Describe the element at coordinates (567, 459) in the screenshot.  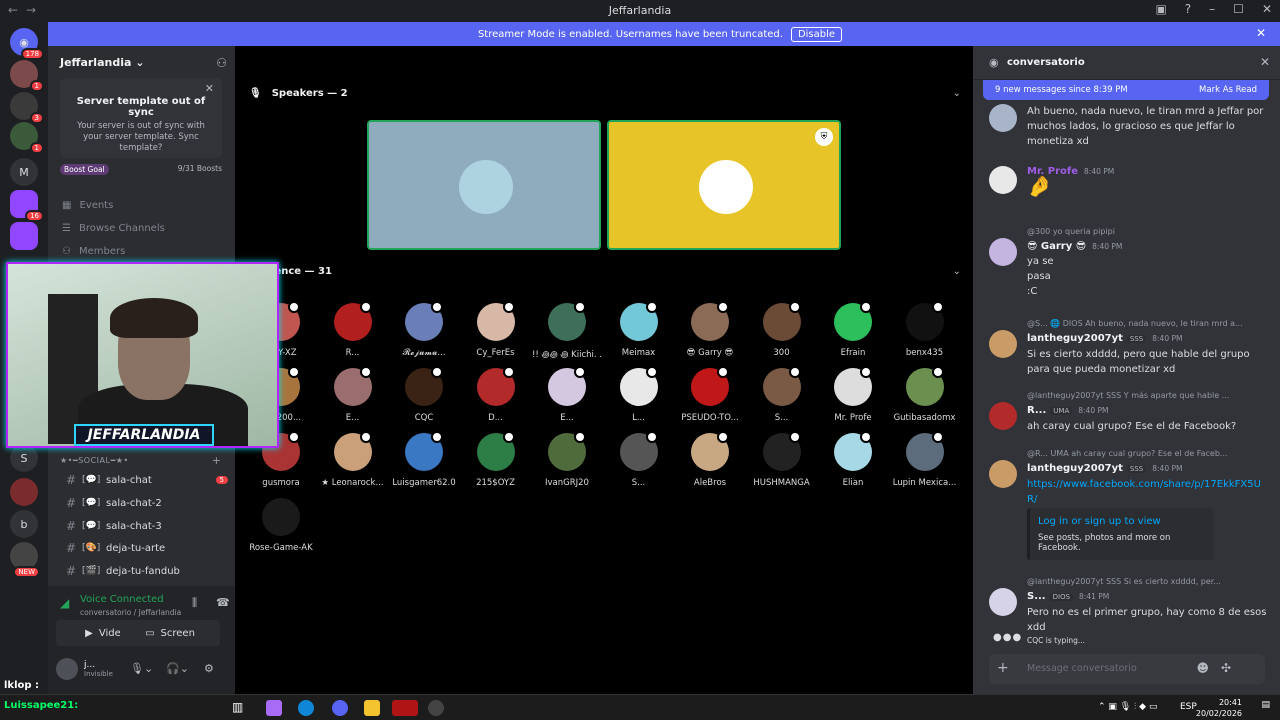
I see `audience-member: IvanGRJ20` at that location.